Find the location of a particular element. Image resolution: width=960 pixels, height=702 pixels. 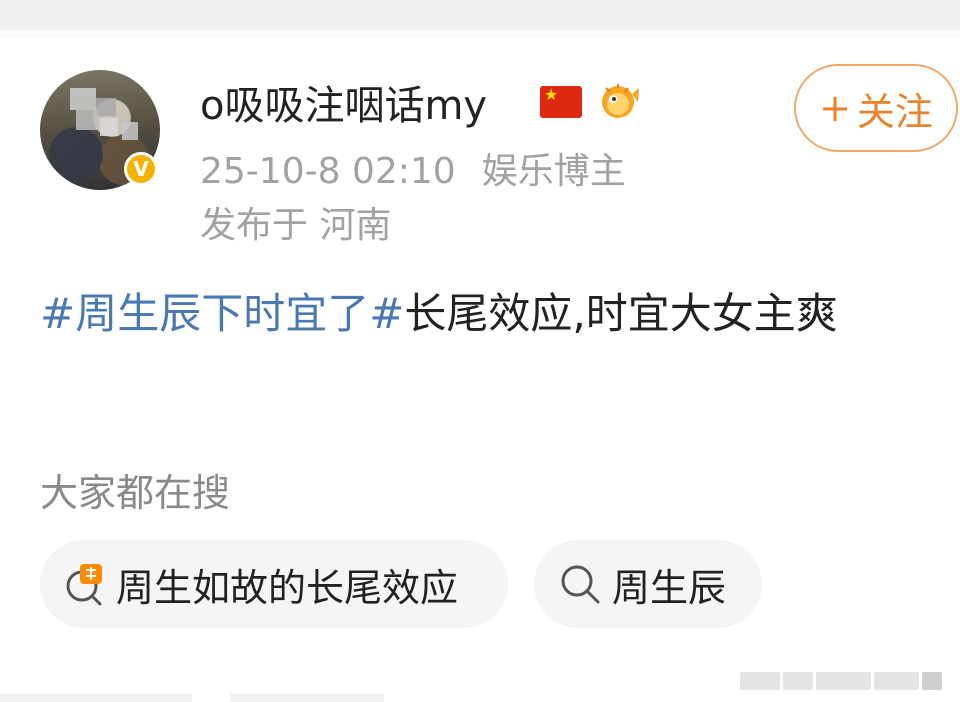

post-text: 长尾效应,时宜大女主爽 is located at coordinates (621, 313).